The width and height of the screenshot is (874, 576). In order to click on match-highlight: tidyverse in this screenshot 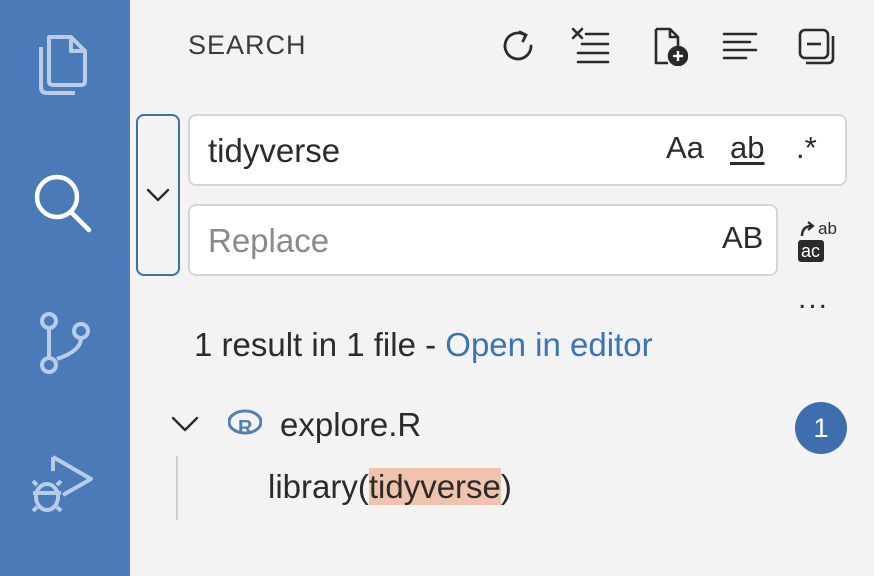, I will do `click(434, 486)`.